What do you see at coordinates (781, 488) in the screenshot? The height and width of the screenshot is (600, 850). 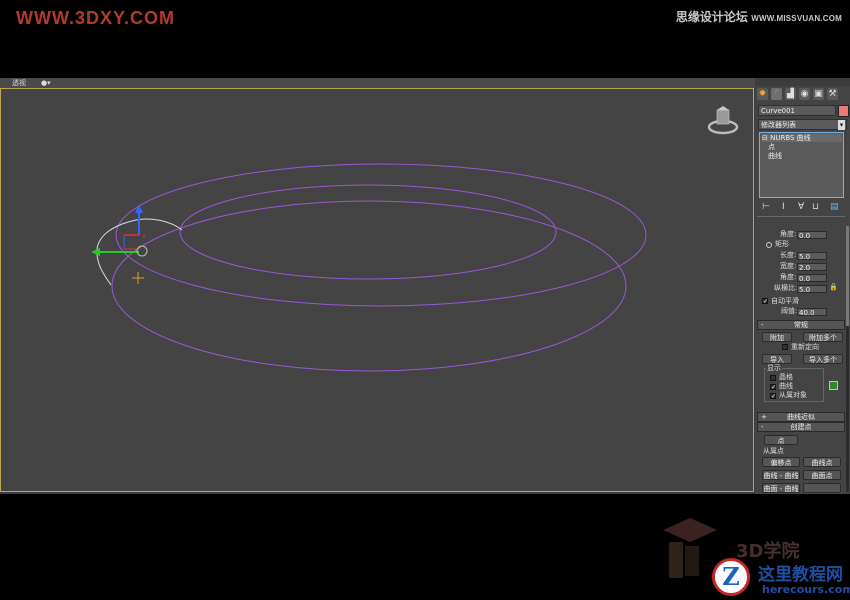 I see `surf-curve-button: 曲面 - 曲线` at bounding box center [781, 488].